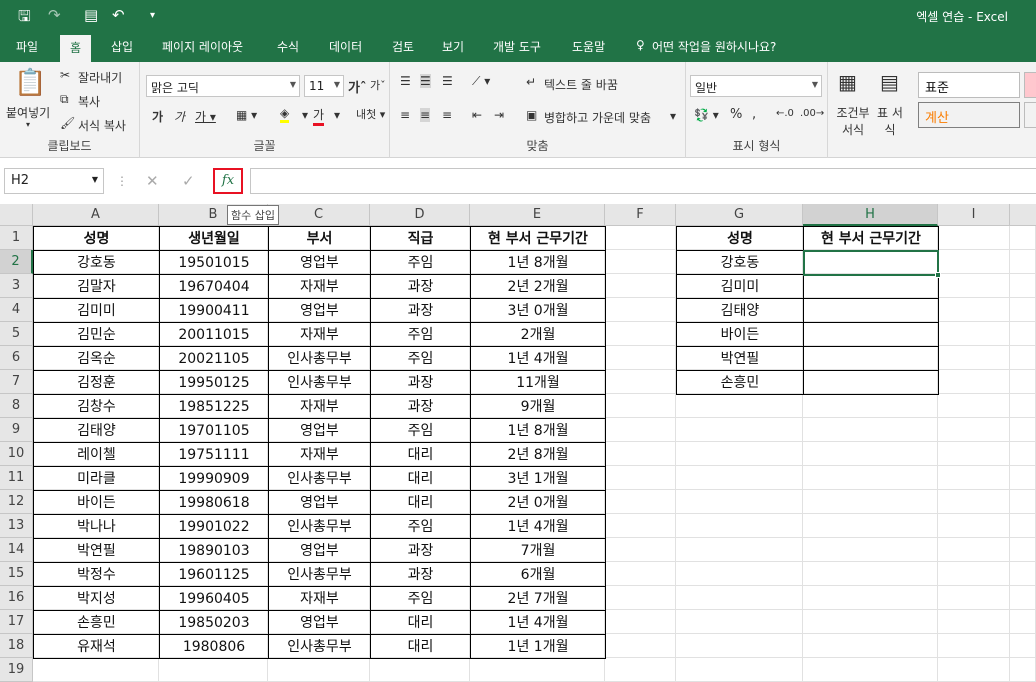 Image resolution: width=1036 pixels, height=682 pixels. What do you see at coordinates (531, 115) in the screenshot?
I see `merge-icon: ▣` at bounding box center [531, 115].